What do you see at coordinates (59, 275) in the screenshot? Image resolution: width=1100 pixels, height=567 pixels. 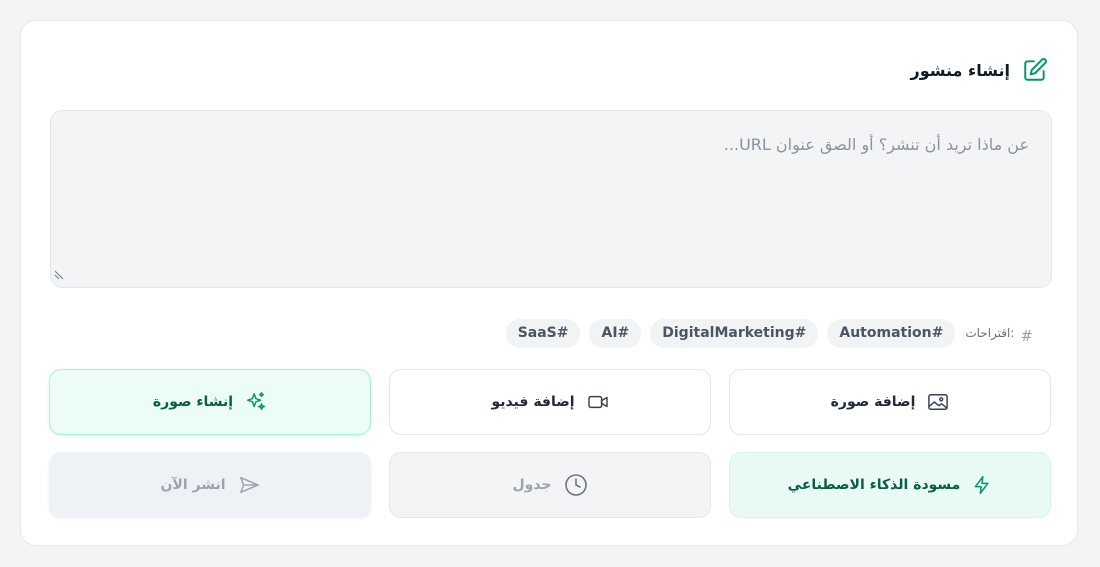 I see `resize-handle-icon` at bounding box center [59, 275].